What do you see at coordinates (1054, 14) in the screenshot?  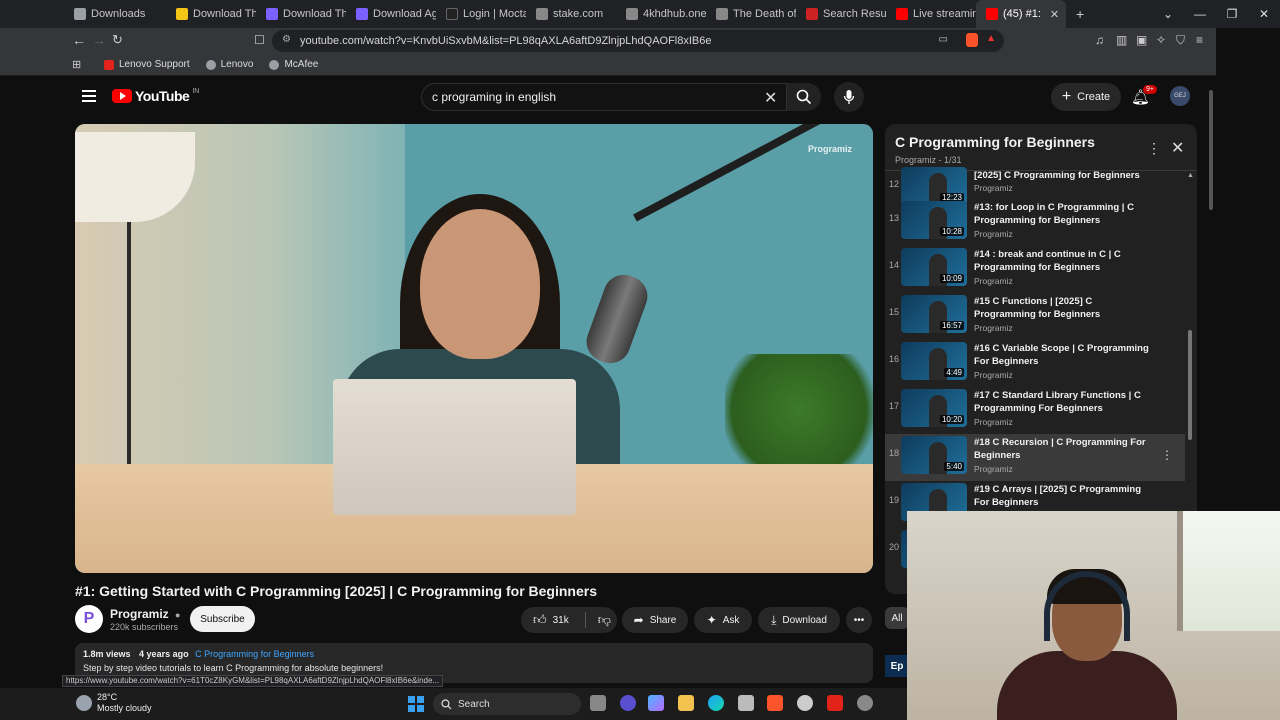 I see `close-tab-icon: ✕` at bounding box center [1054, 14].